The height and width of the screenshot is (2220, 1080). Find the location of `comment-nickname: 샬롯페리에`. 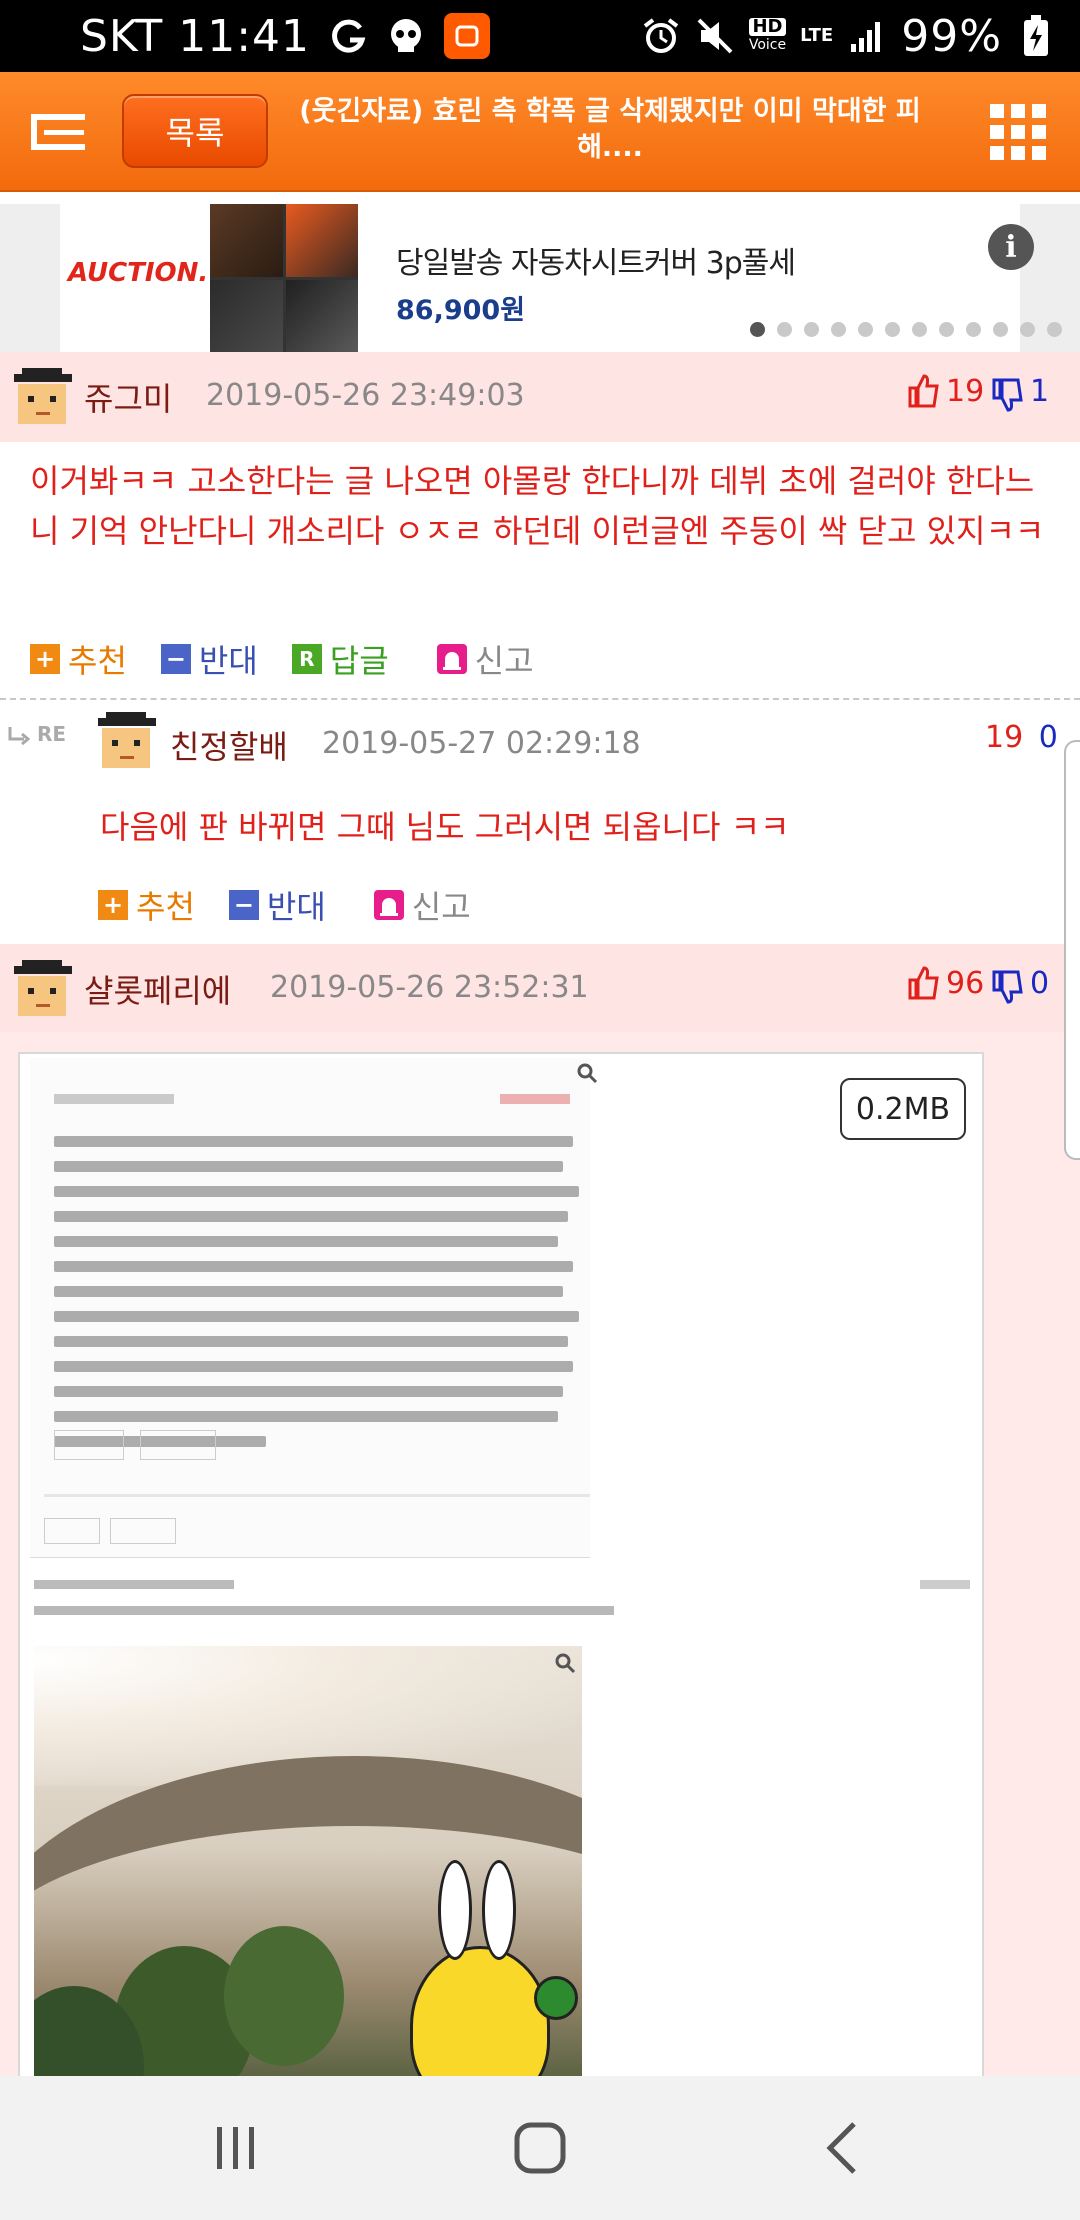

comment-nickname: 샬롯페리에 is located at coordinates (157, 989).